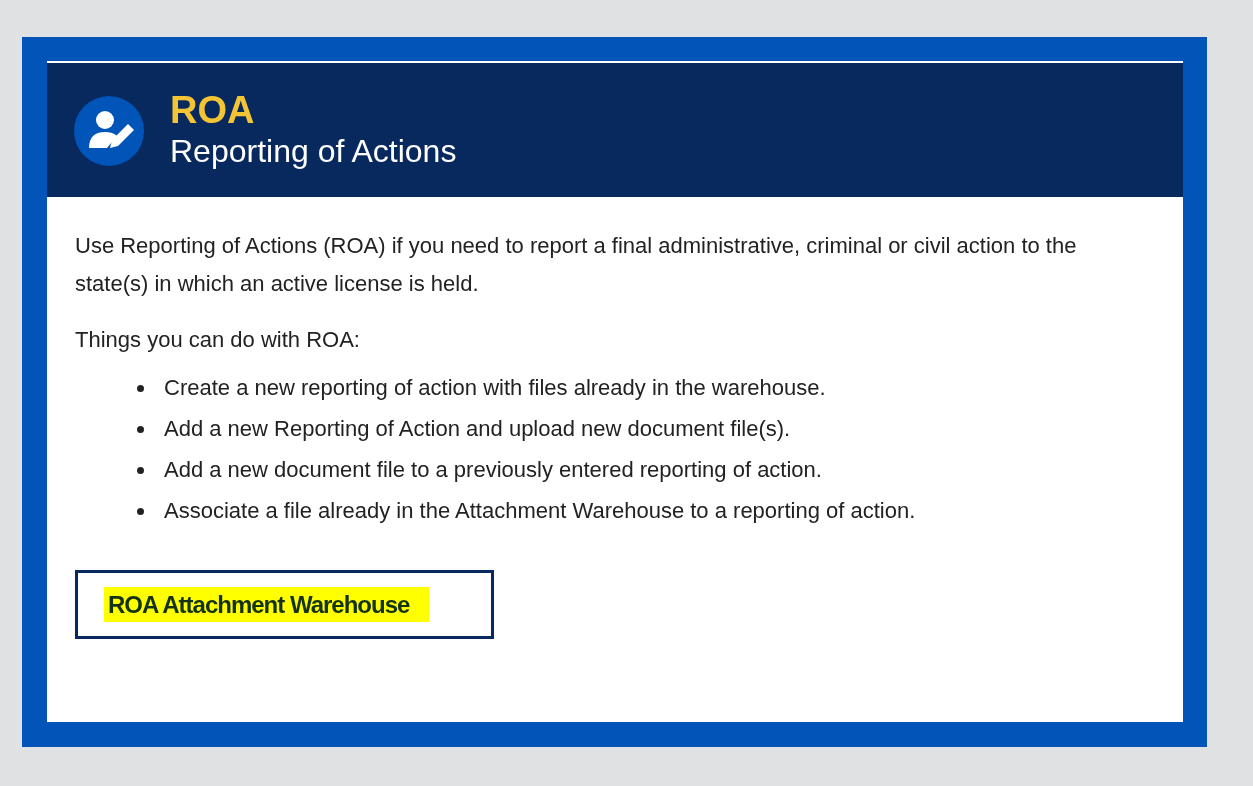 This screenshot has height=786, width=1253. What do you see at coordinates (477, 429) in the screenshot?
I see `list-item: Add a new Reporting of Action and upload new document file(s).` at bounding box center [477, 429].